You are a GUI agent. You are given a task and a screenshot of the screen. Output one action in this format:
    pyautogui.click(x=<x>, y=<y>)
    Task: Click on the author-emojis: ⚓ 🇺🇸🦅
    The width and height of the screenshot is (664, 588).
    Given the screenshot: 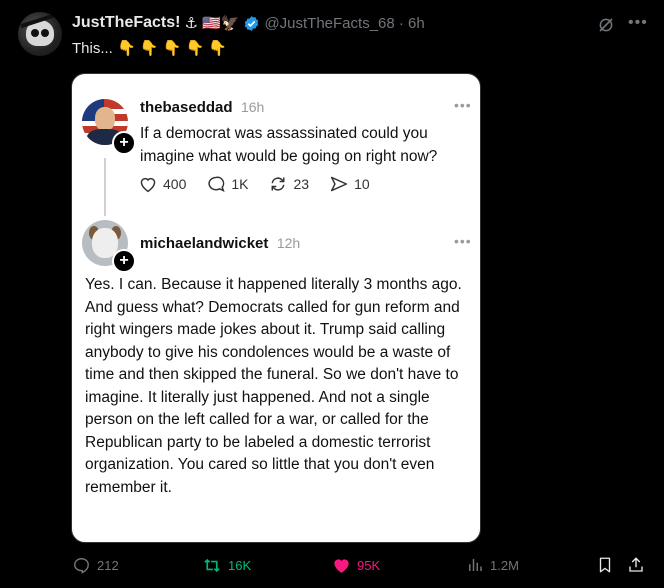 What is the action you would take?
    pyautogui.click(x=212, y=23)
    